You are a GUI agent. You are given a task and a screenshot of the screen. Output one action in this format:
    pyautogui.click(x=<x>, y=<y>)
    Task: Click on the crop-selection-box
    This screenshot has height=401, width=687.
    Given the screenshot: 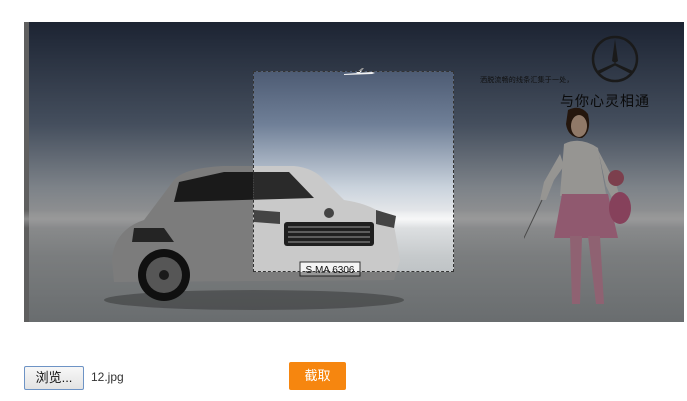 What is the action you would take?
    pyautogui.click(x=353, y=171)
    